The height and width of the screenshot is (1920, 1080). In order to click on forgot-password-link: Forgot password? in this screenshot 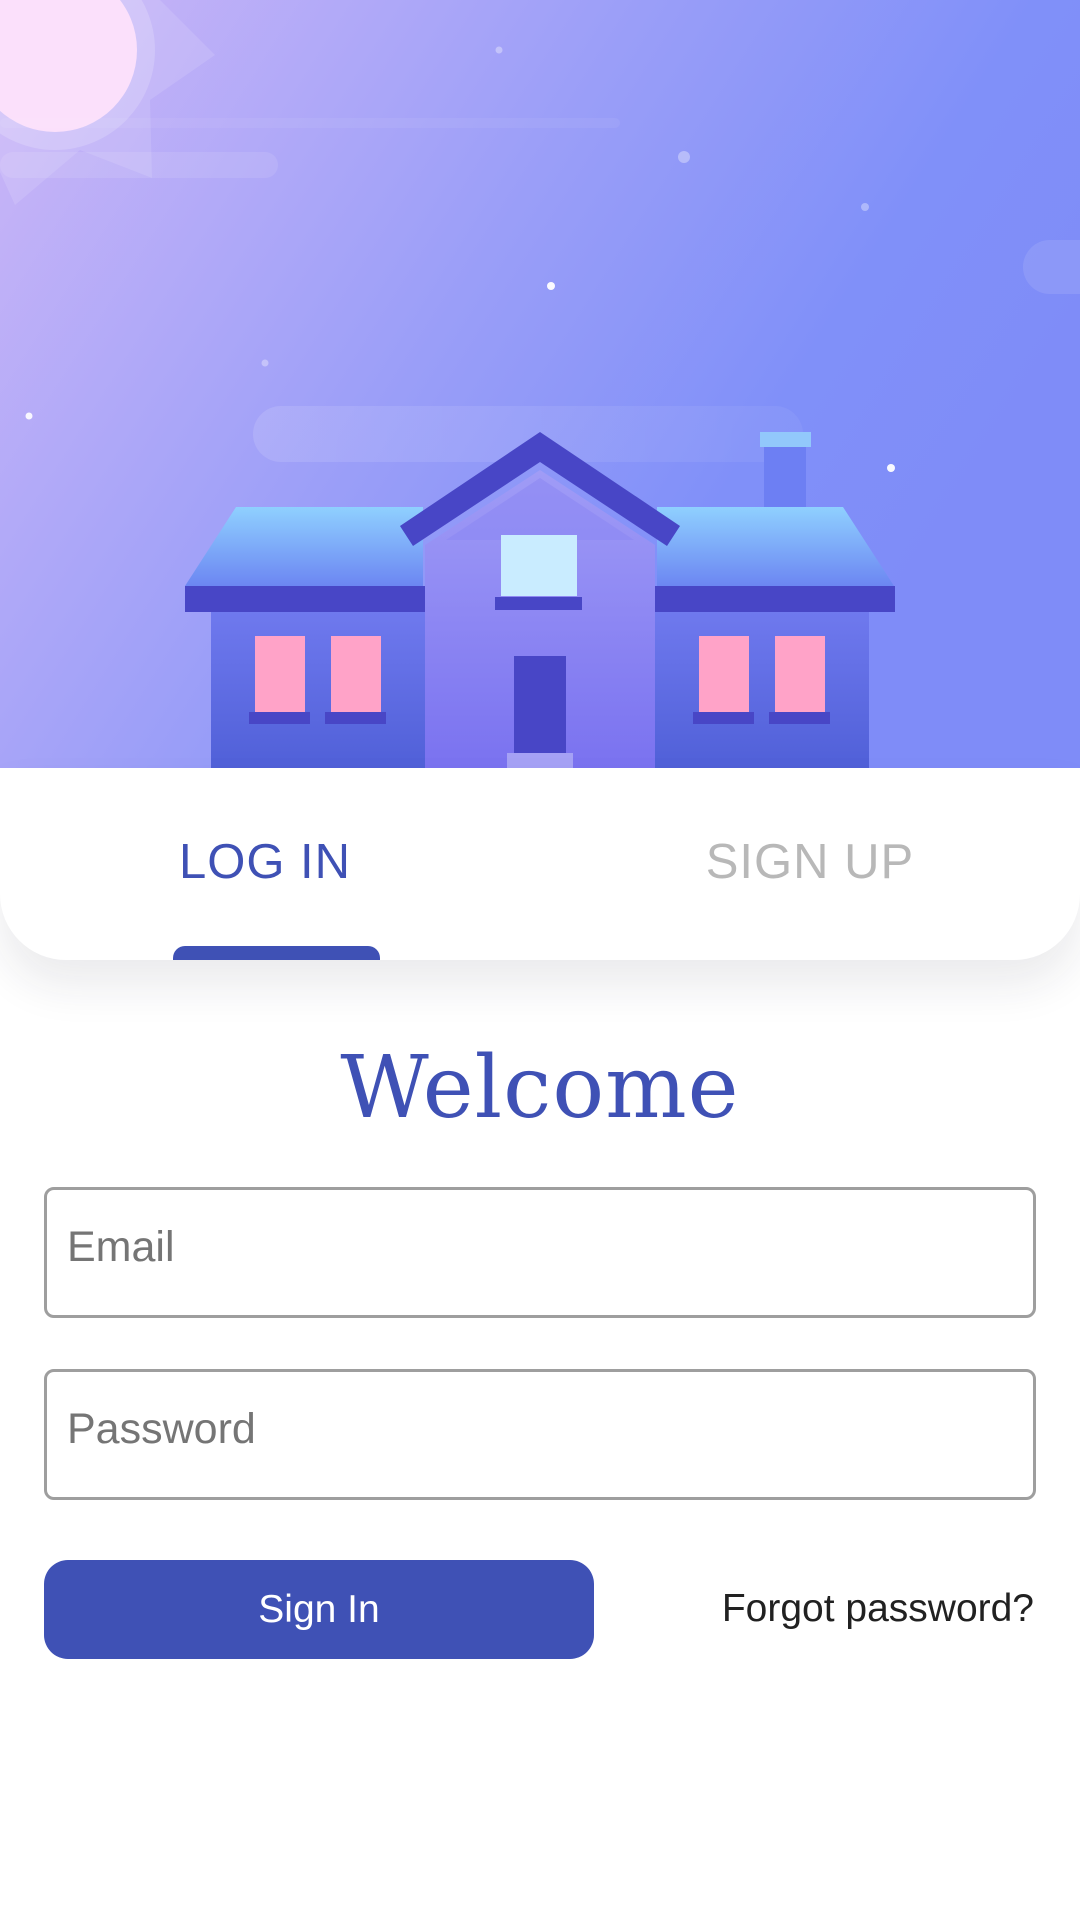, I will do `click(878, 1609)`.